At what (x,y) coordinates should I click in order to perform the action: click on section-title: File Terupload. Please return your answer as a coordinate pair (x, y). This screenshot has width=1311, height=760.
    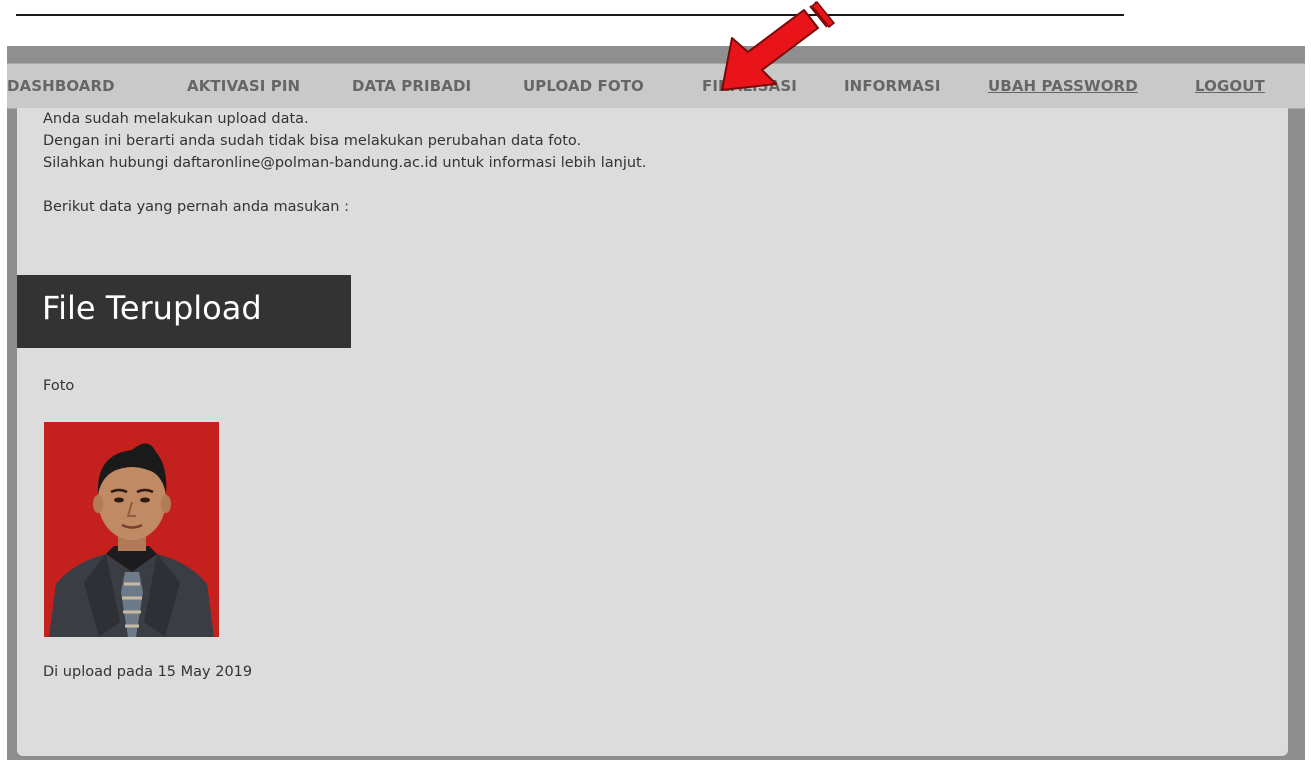
    Looking at the image, I should click on (152, 308).